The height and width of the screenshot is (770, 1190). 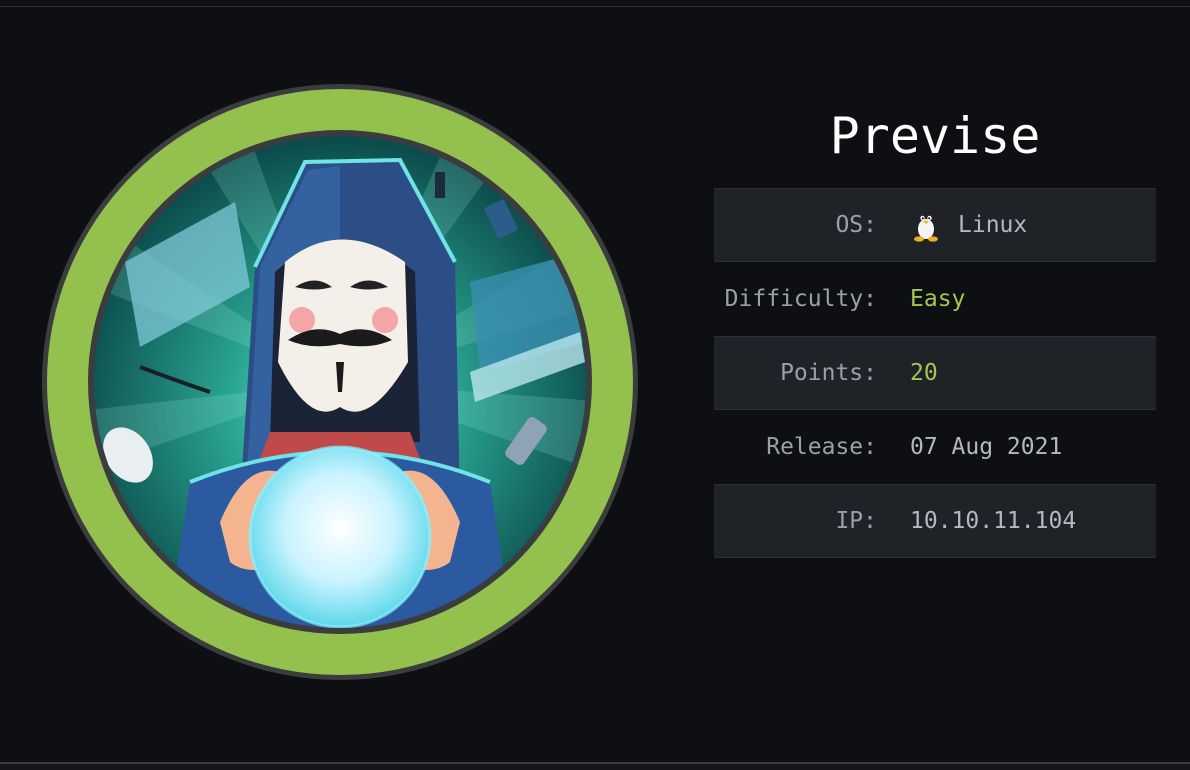 I want to click on points-label: Points:, so click(x=828, y=373).